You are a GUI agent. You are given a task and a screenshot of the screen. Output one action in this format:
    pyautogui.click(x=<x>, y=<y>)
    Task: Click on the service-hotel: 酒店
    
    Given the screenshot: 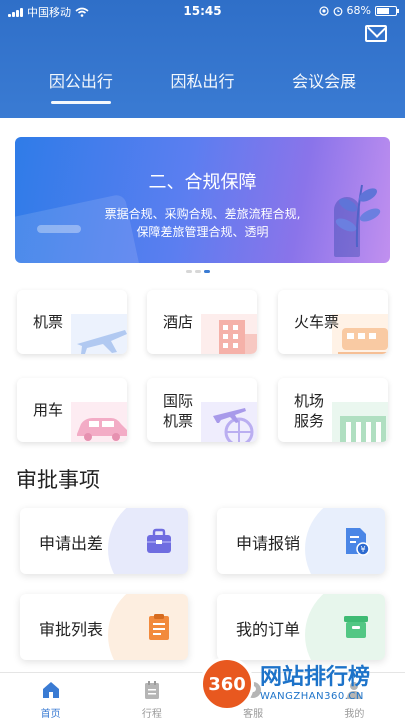 What is the action you would take?
    pyautogui.click(x=202, y=322)
    